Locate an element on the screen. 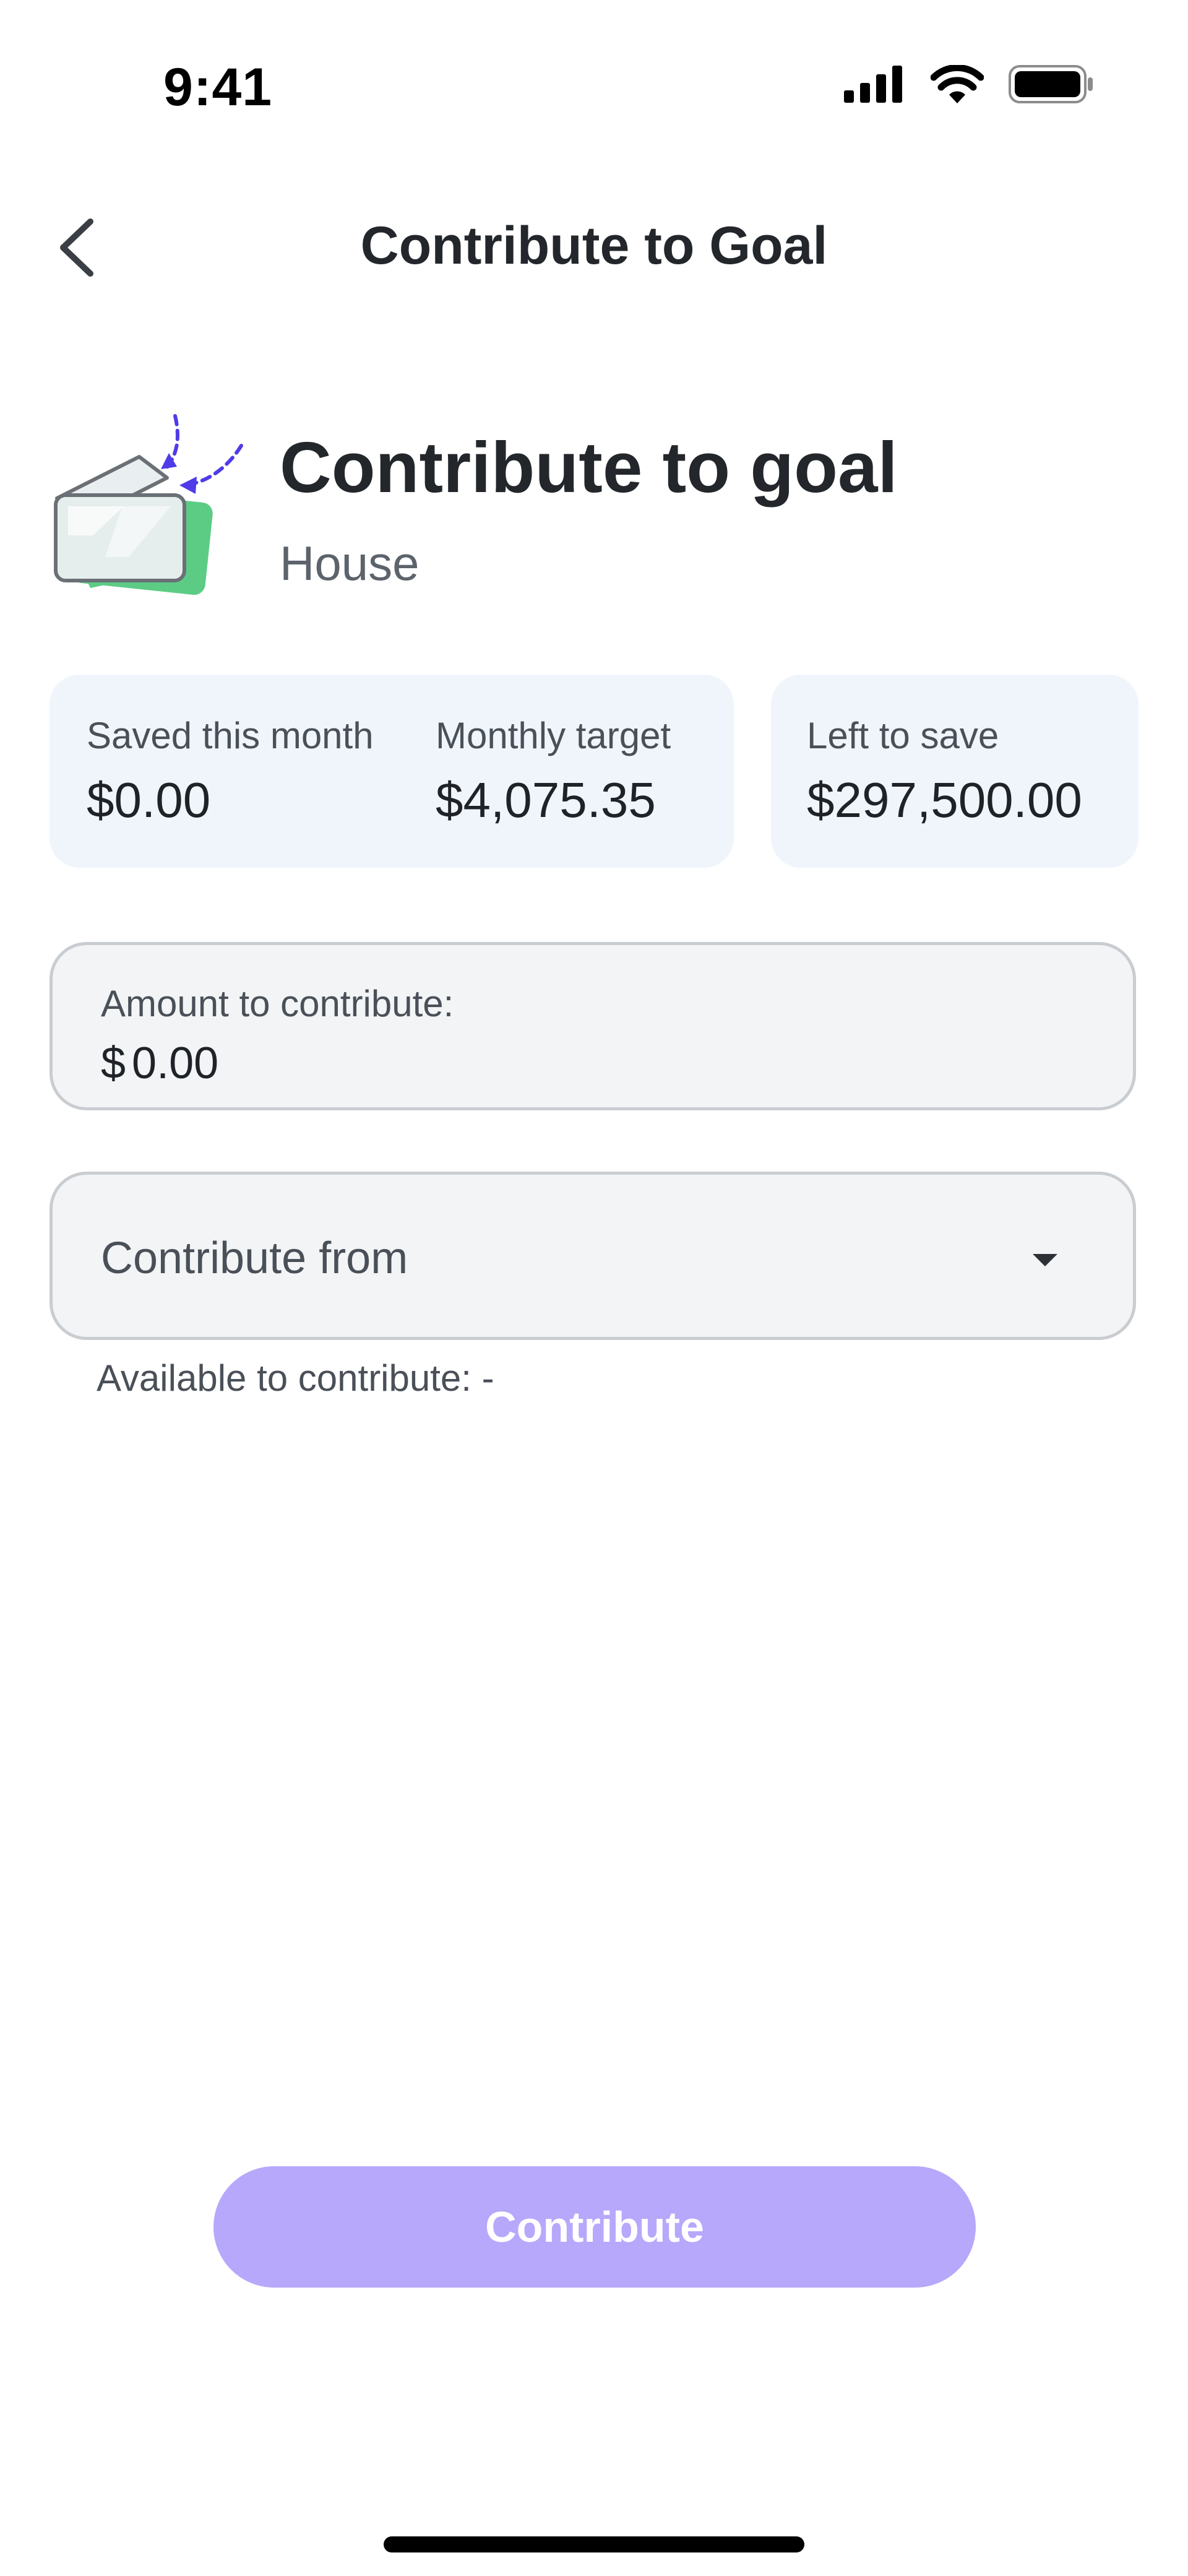 The image size is (1188, 2576). goal-header: Contribute to goal House is located at coordinates (594, 504).